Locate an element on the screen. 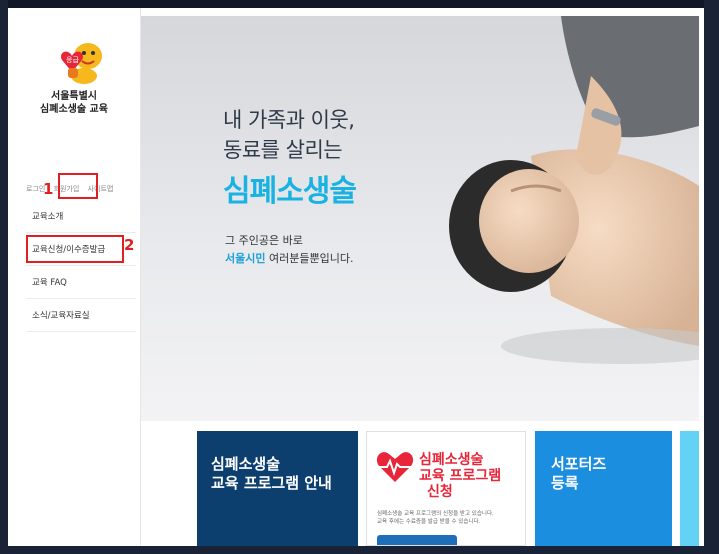 Image resolution: width=719 pixels, height=554 pixels. window-edge-left is located at coordinates (4, 277).